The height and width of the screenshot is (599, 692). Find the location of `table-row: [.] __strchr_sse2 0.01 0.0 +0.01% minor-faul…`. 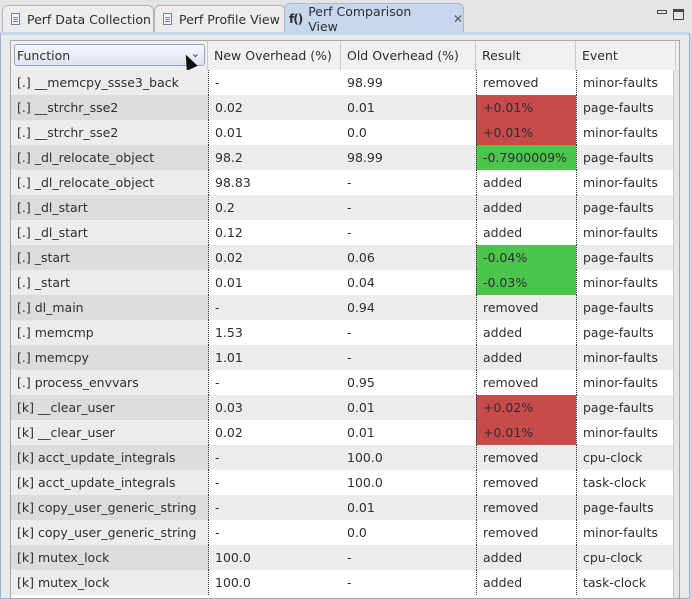

table-row: [.] __strchr_sse2 0.01 0.0 +0.01% minor-faul… is located at coordinates (345, 132).